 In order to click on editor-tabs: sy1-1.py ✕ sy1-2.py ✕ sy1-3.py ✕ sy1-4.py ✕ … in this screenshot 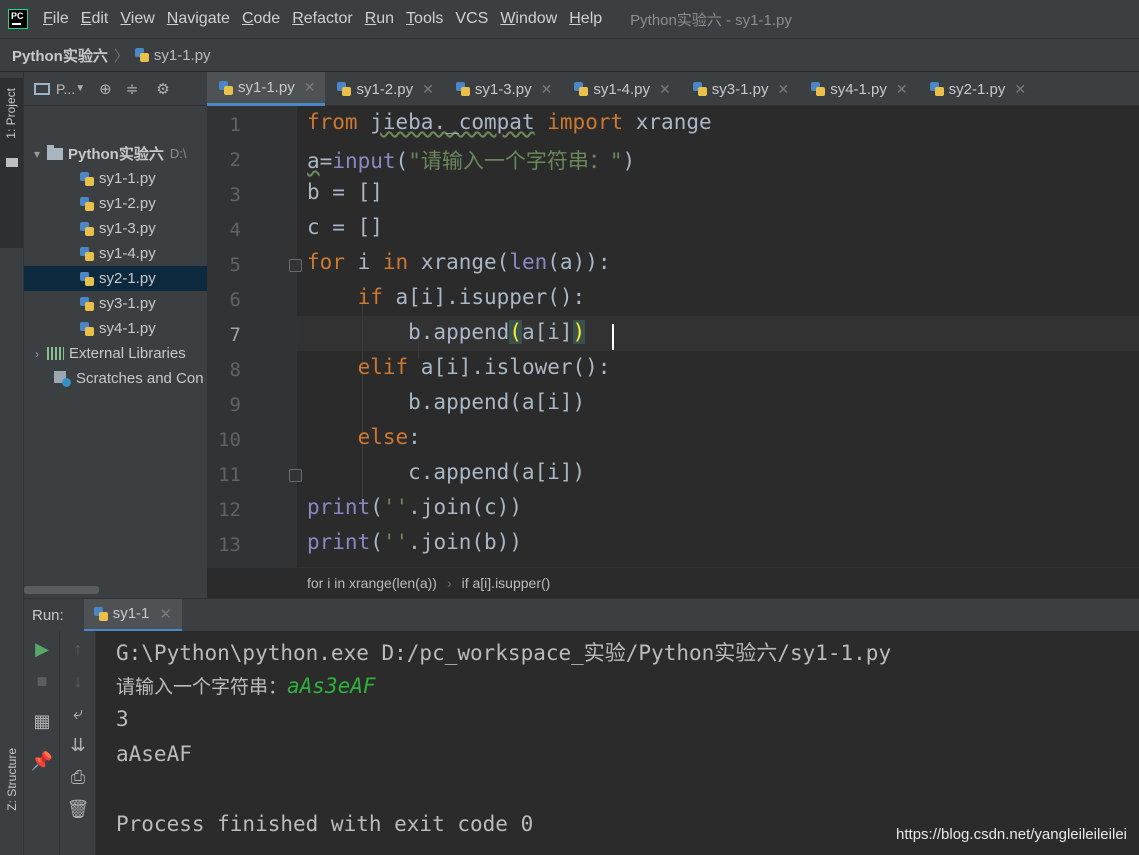, I will do `click(673, 89)`.